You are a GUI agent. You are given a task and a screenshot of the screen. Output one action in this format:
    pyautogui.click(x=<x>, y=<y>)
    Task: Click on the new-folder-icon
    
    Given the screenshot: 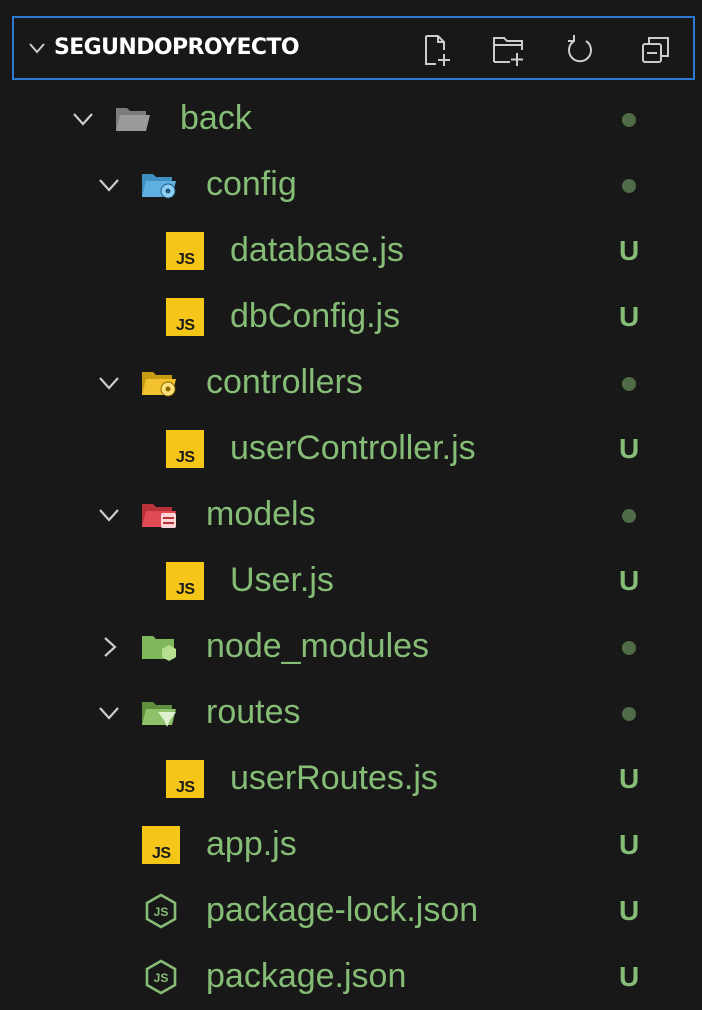 What is the action you would take?
    pyautogui.click(x=508, y=50)
    